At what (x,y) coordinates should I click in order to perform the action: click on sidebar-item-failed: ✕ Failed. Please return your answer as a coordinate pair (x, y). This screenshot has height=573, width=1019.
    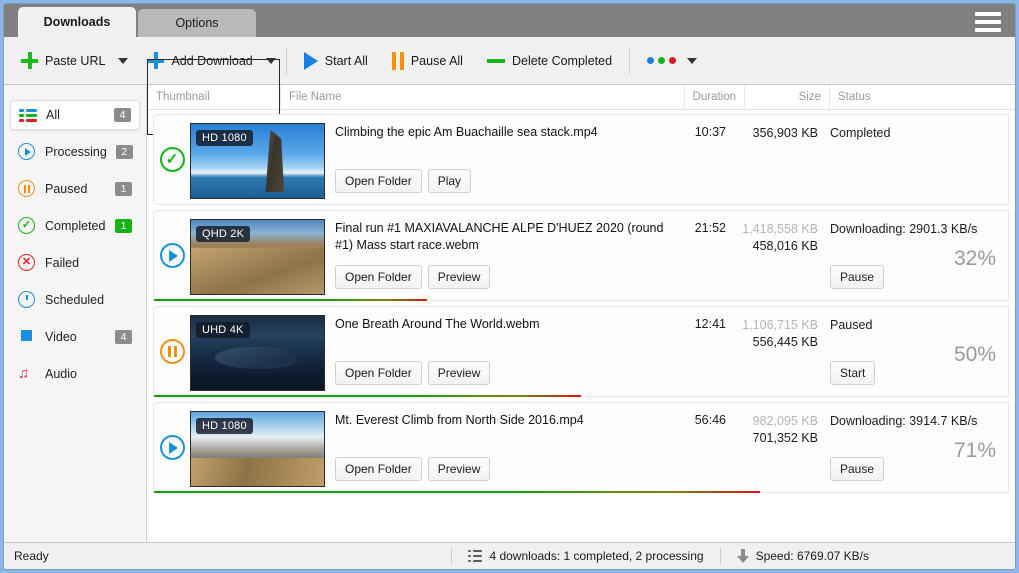
    Looking at the image, I should click on (75, 263).